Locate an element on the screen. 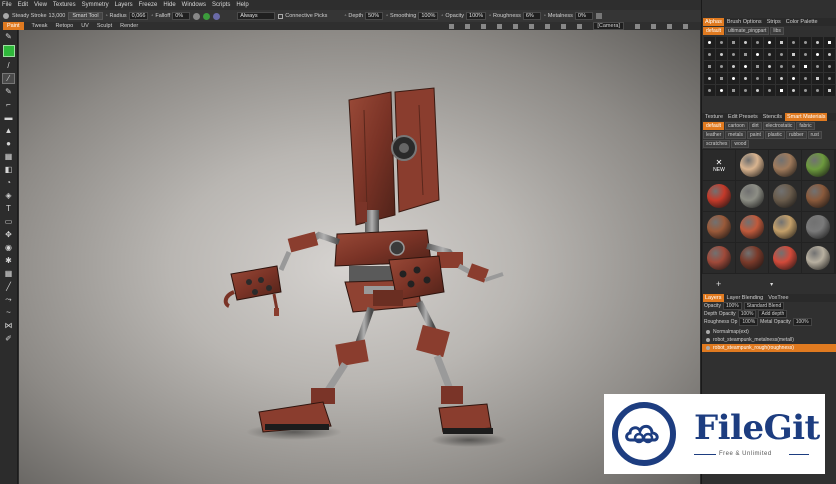  materials-tab-edit-presets: Edit Presets is located at coordinates (743, 117).